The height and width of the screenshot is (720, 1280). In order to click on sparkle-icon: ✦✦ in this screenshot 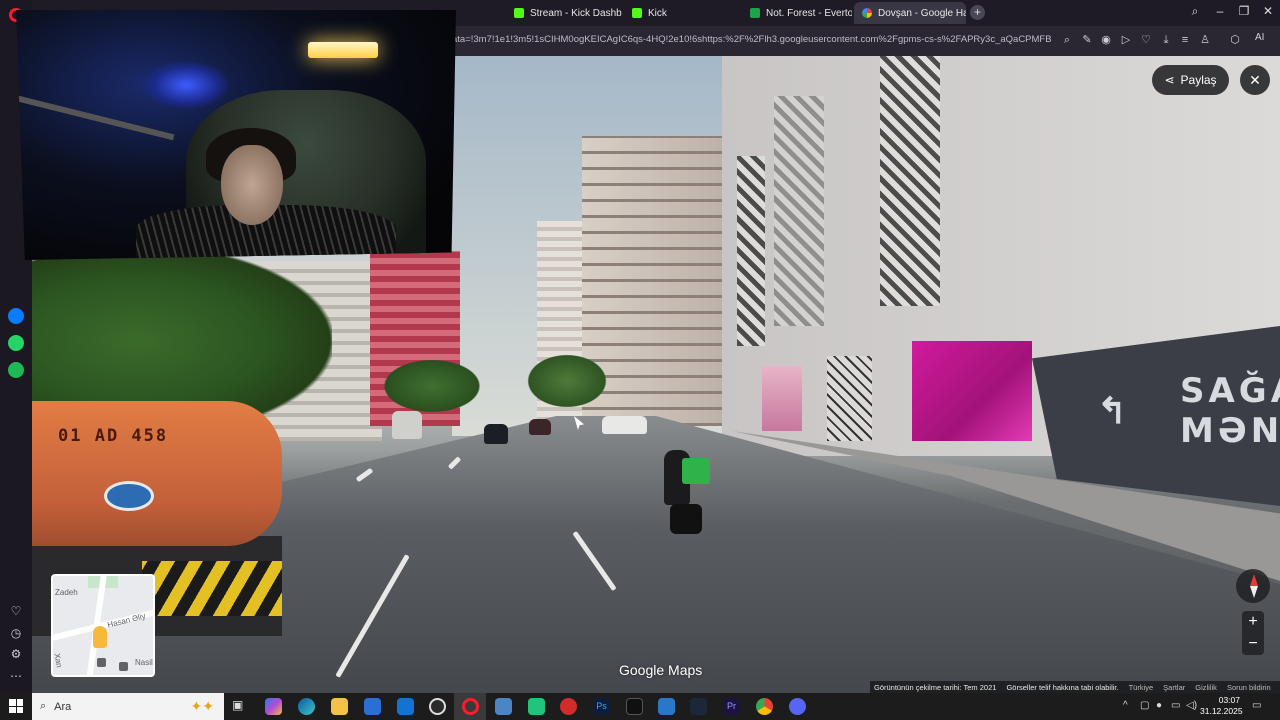, I will do `click(202, 706)`.